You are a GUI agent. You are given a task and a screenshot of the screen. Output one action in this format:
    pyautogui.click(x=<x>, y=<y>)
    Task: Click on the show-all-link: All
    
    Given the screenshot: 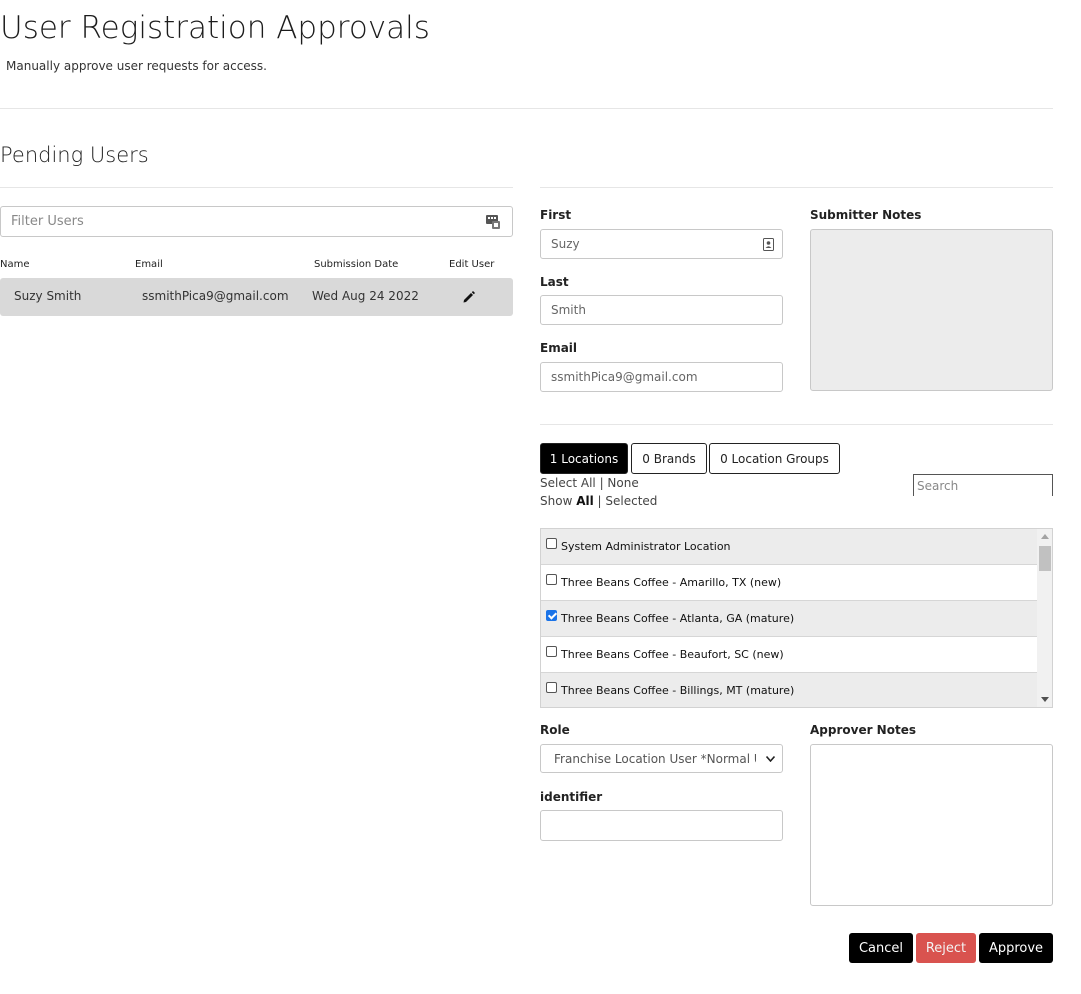 What is the action you would take?
    pyautogui.click(x=585, y=501)
    